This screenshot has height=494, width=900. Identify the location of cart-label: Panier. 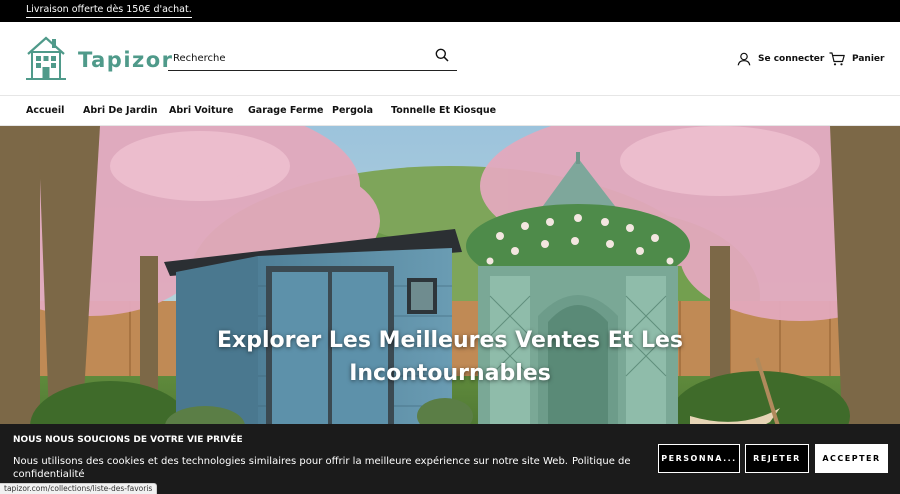
(868, 59).